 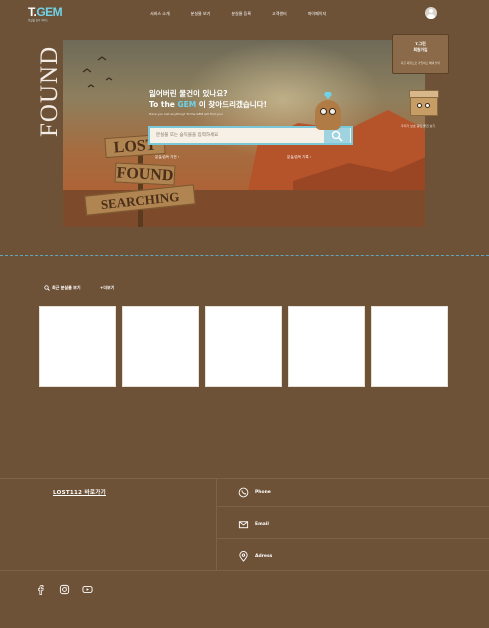 What do you see at coordinates (64, 589) in the screenshot?
I see `instagram-icon` at bounding box center [64, 589].